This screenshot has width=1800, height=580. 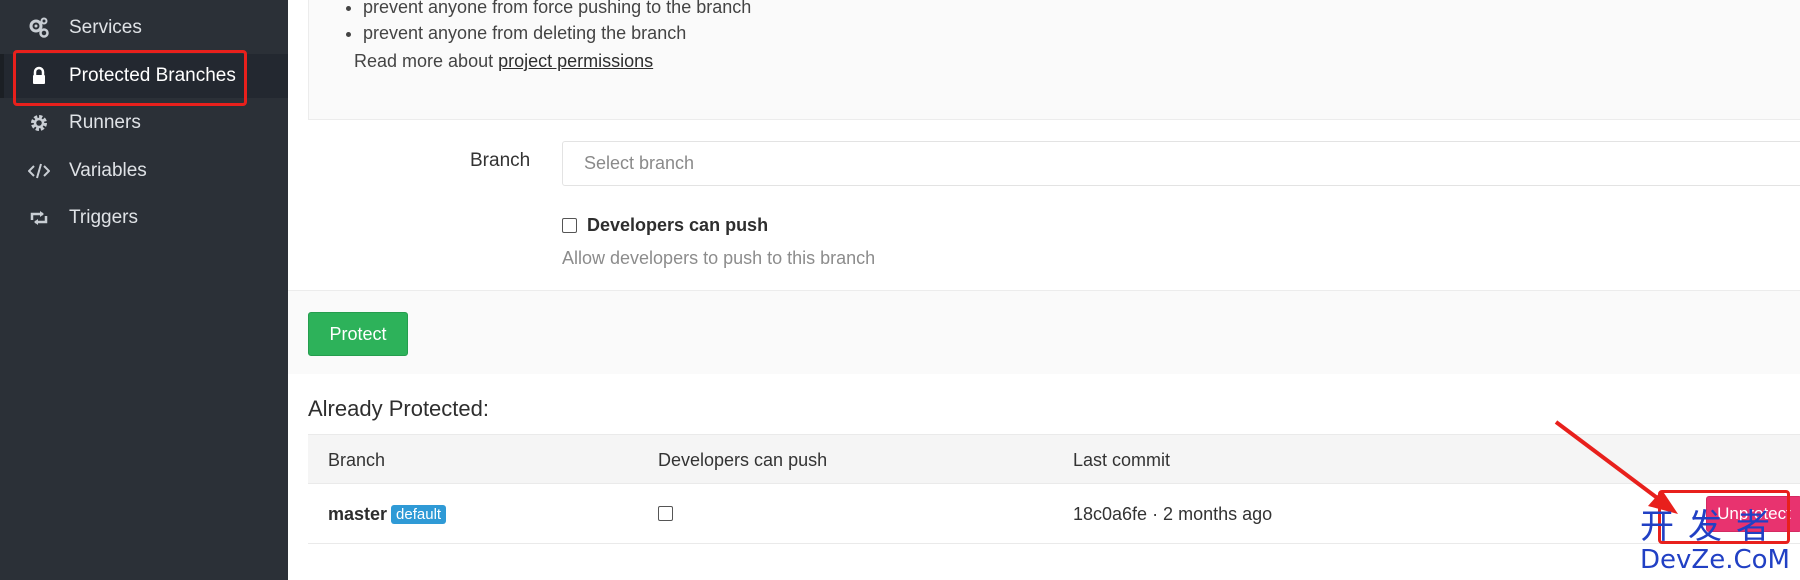 I want to click on watermark-cn: 开发者, so click(x=1712, y=527).